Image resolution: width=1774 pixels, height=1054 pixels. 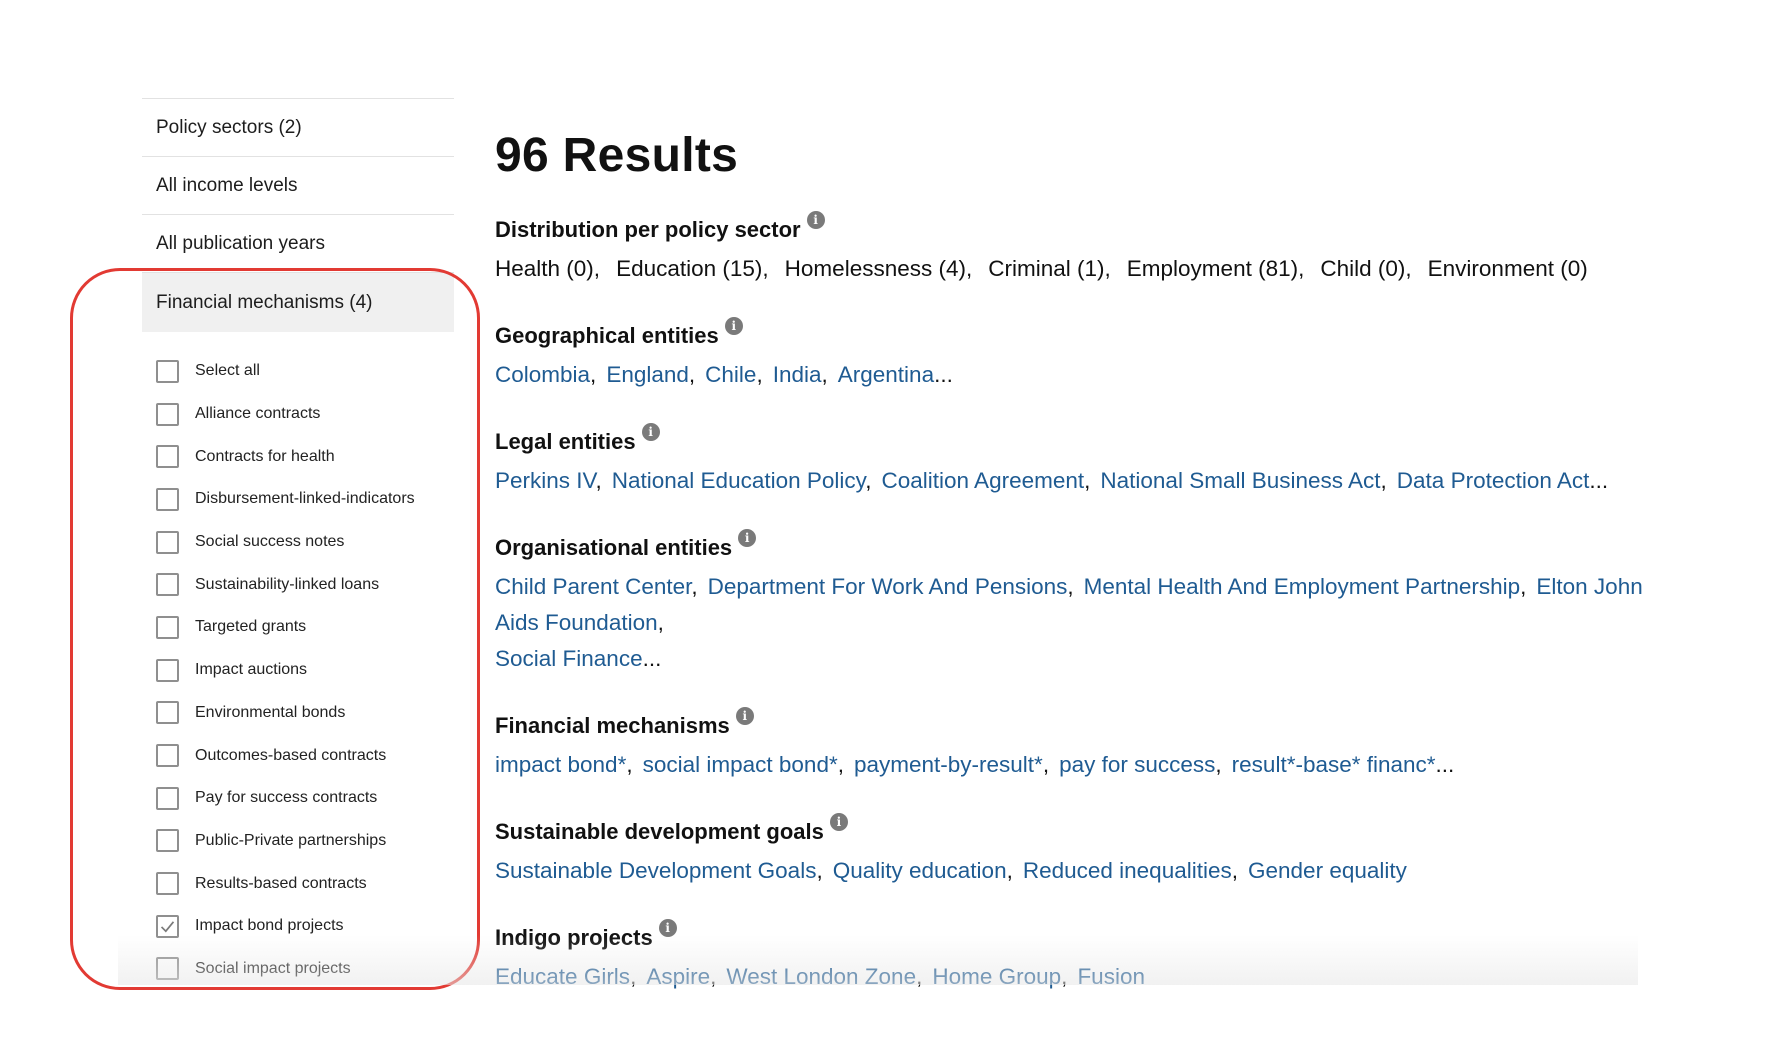 I want to click on checkbox-option: Results-based contracts, so click(x=298, y=883).